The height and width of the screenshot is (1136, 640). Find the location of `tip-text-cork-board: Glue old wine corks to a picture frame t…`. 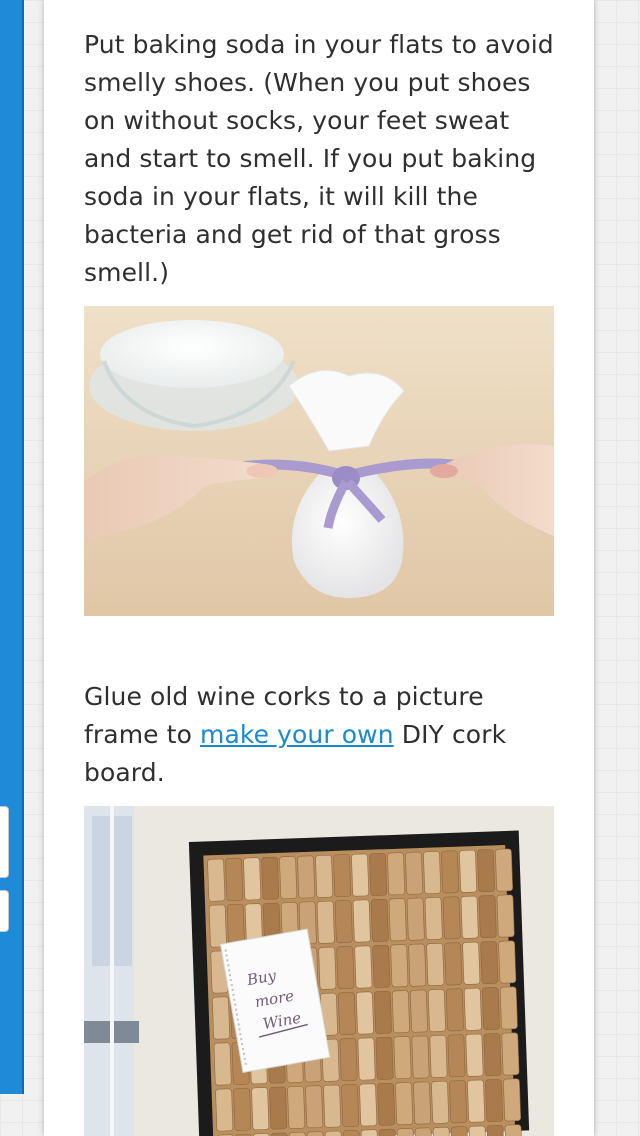

tip-text-cork-board: Glue old wine corks to a picture frame t… is located at coordinates (324, 735).